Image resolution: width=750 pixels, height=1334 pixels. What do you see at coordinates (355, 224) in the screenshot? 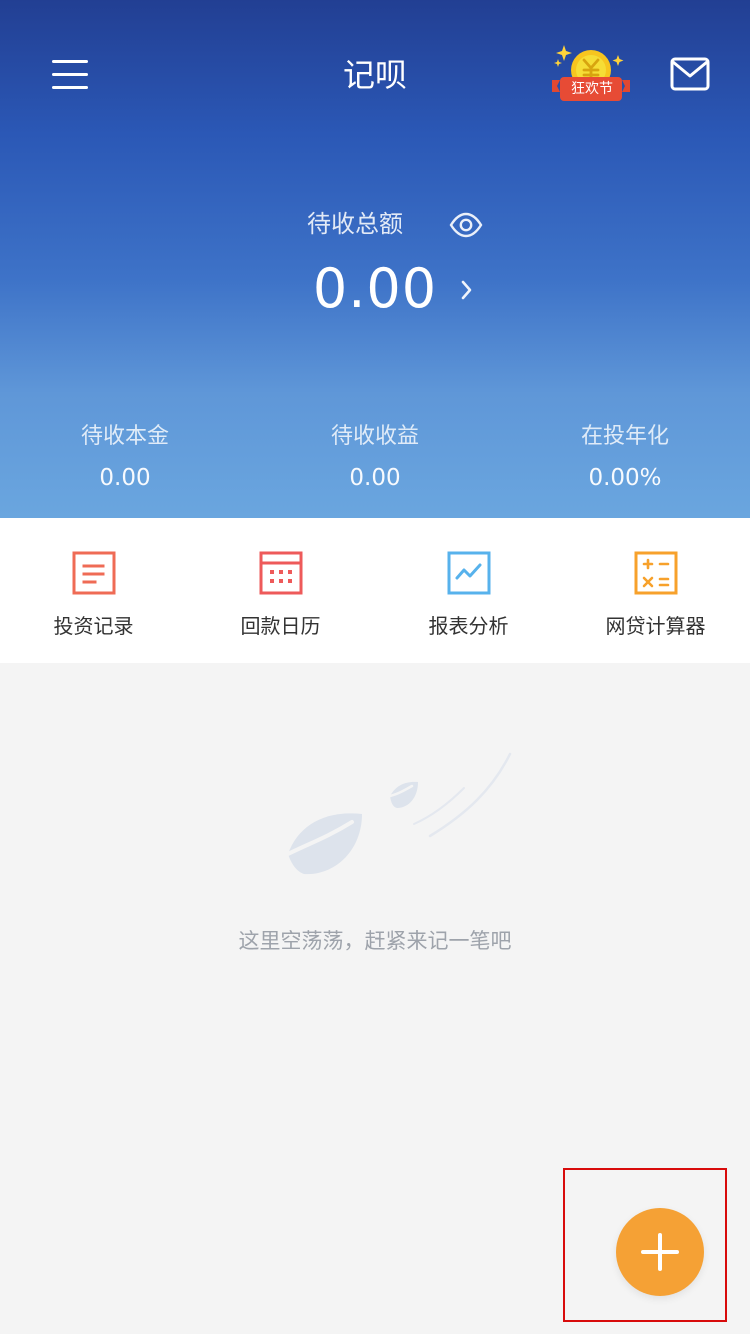
I see `summary-label: 待收总额` at bounding box center [355, 224].